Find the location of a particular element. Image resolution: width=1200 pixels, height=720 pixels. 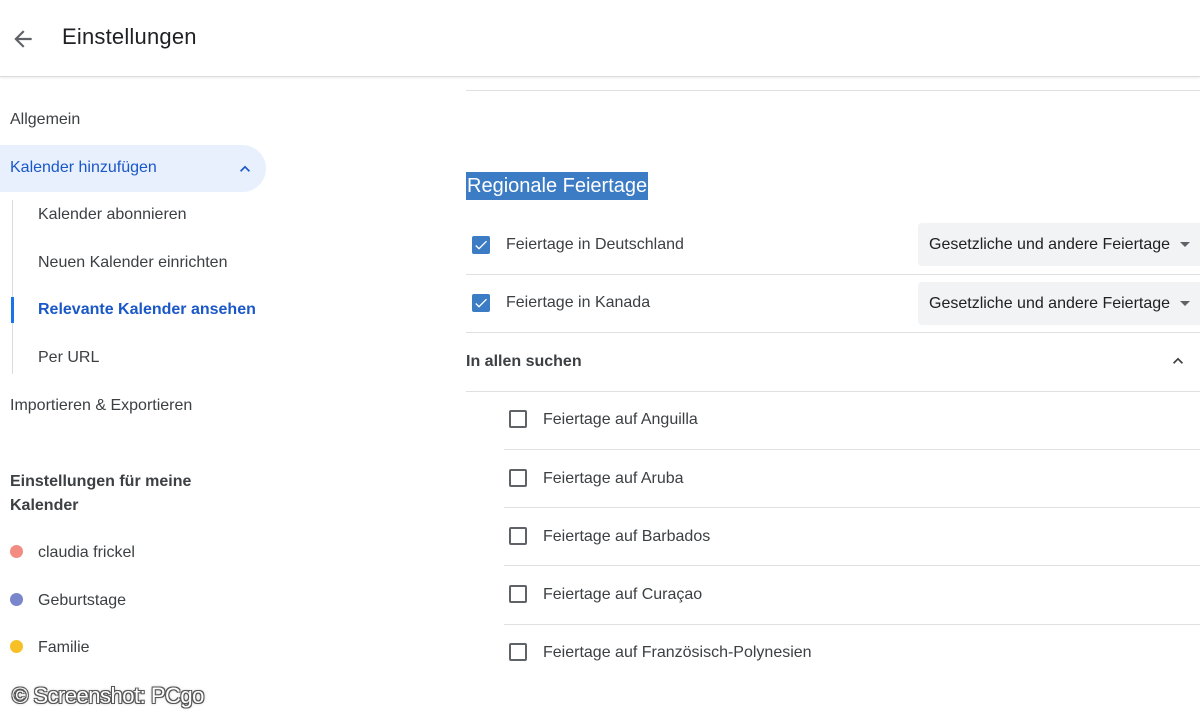

calendar-name: claudia frickel is located at coordinates (86, 552).